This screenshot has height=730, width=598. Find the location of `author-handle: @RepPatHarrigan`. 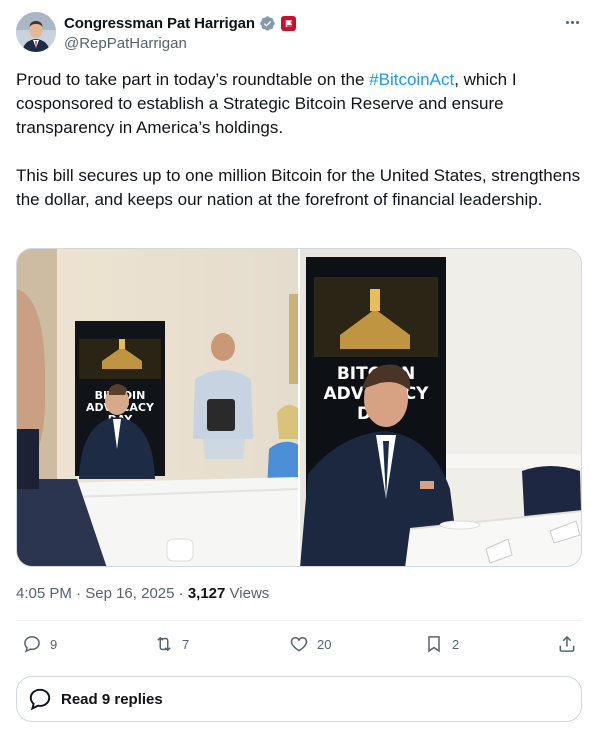

author-handle: @RepPatHarrigan is located at coordinates (180, 43).